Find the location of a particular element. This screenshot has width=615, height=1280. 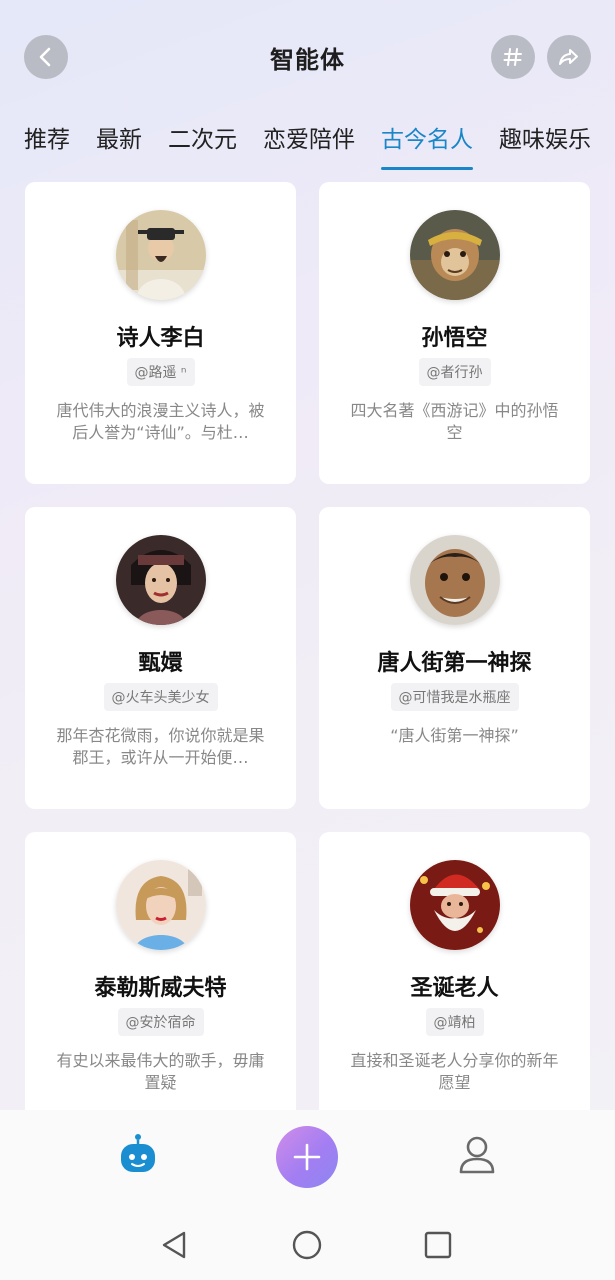

agent-description: “唐人街第一神探” is located at coordinates (454, 735).